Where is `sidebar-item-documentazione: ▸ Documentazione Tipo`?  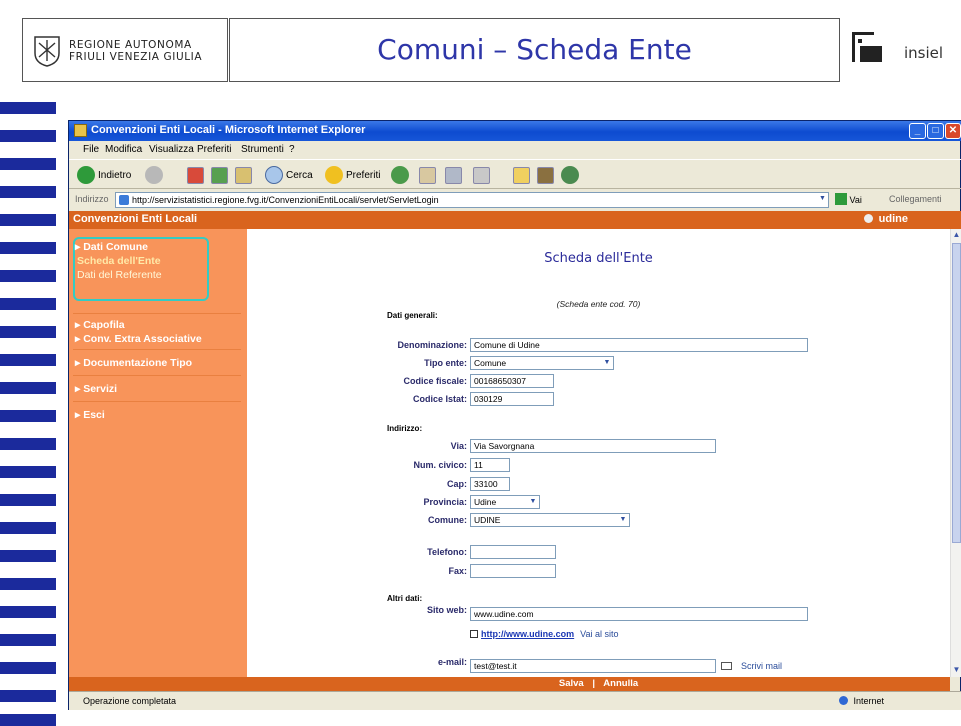
sidebar-item-documentazione: ▸ Documentazione Tipo is located at coordinates (133, 363).